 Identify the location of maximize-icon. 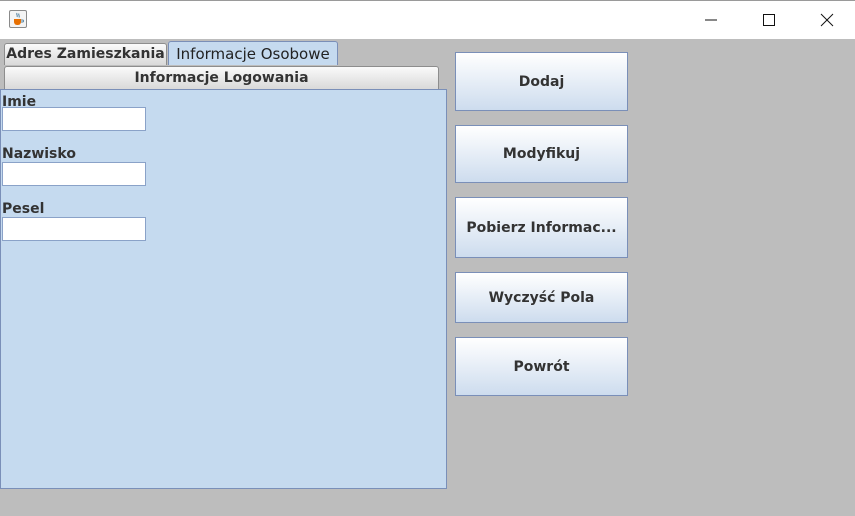
(769, 20).